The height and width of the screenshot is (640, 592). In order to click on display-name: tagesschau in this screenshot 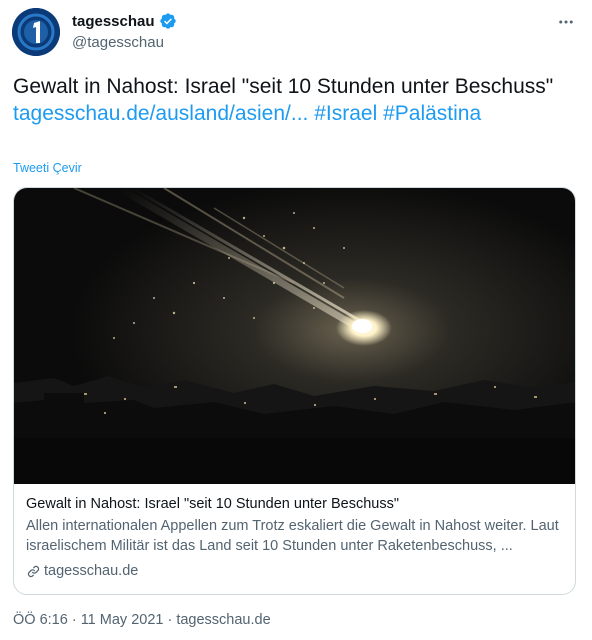, I will do `click(113, 21)`.